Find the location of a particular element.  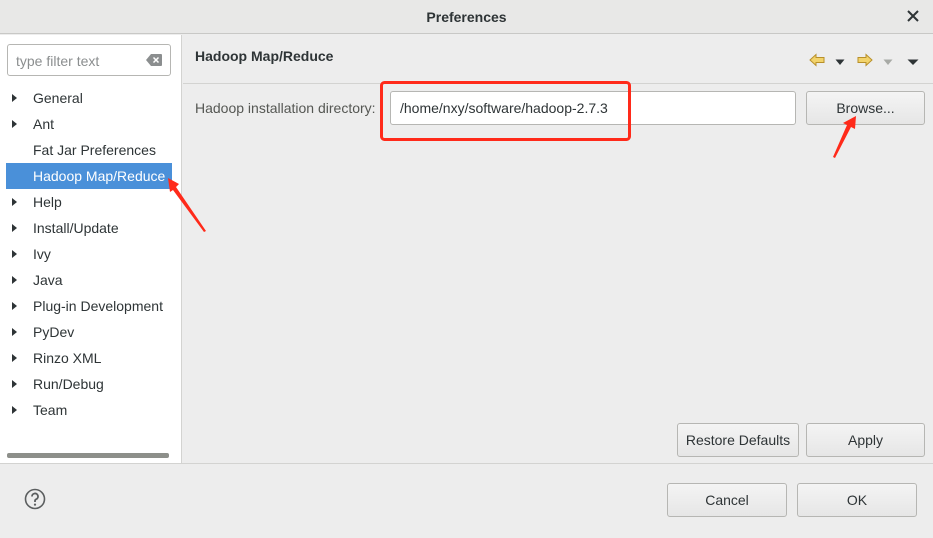

tree-item-ant: Ant is located at coordinates (89, 124).